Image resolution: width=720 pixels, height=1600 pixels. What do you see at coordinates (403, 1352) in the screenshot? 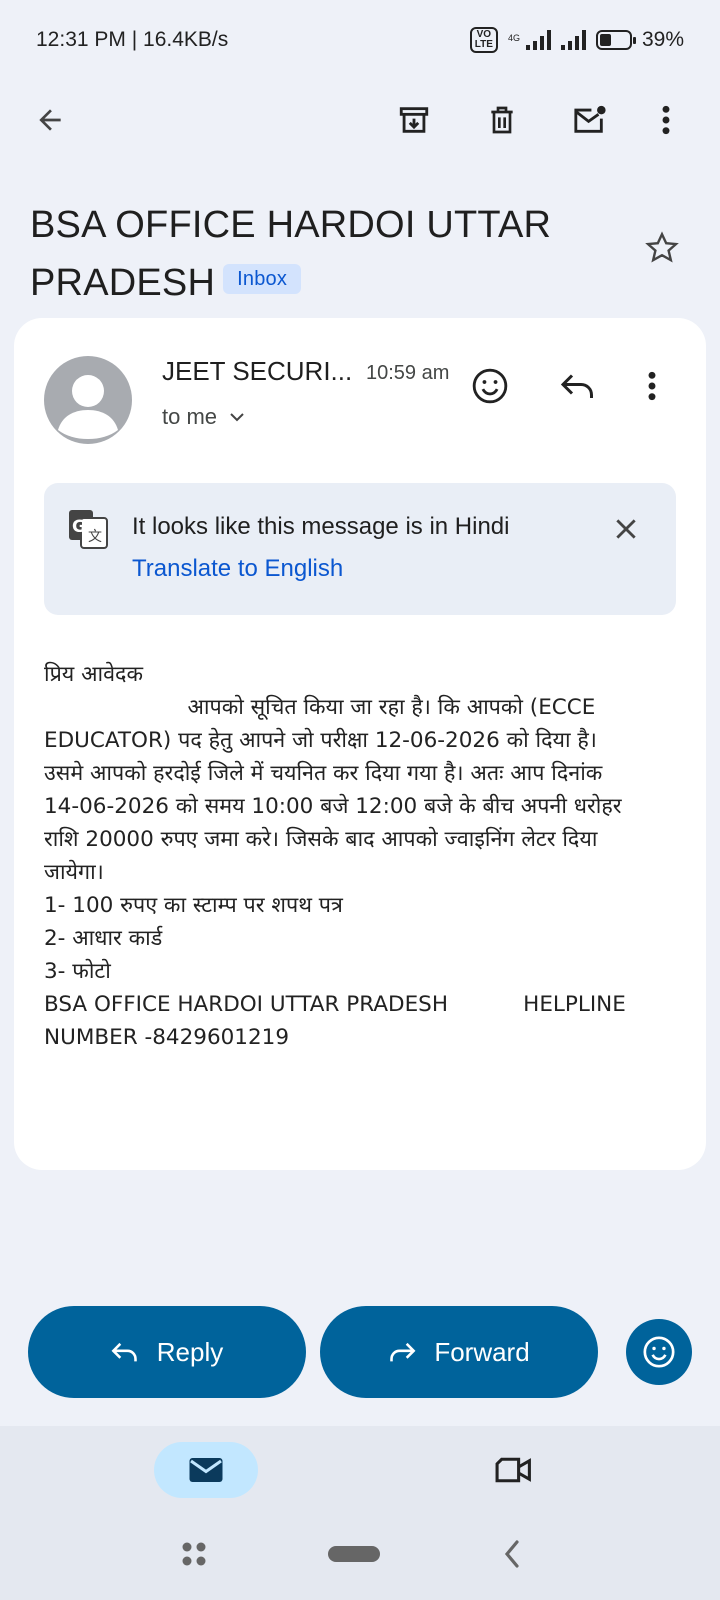
I see `forward-icon` at bounding box center [403, 1352].